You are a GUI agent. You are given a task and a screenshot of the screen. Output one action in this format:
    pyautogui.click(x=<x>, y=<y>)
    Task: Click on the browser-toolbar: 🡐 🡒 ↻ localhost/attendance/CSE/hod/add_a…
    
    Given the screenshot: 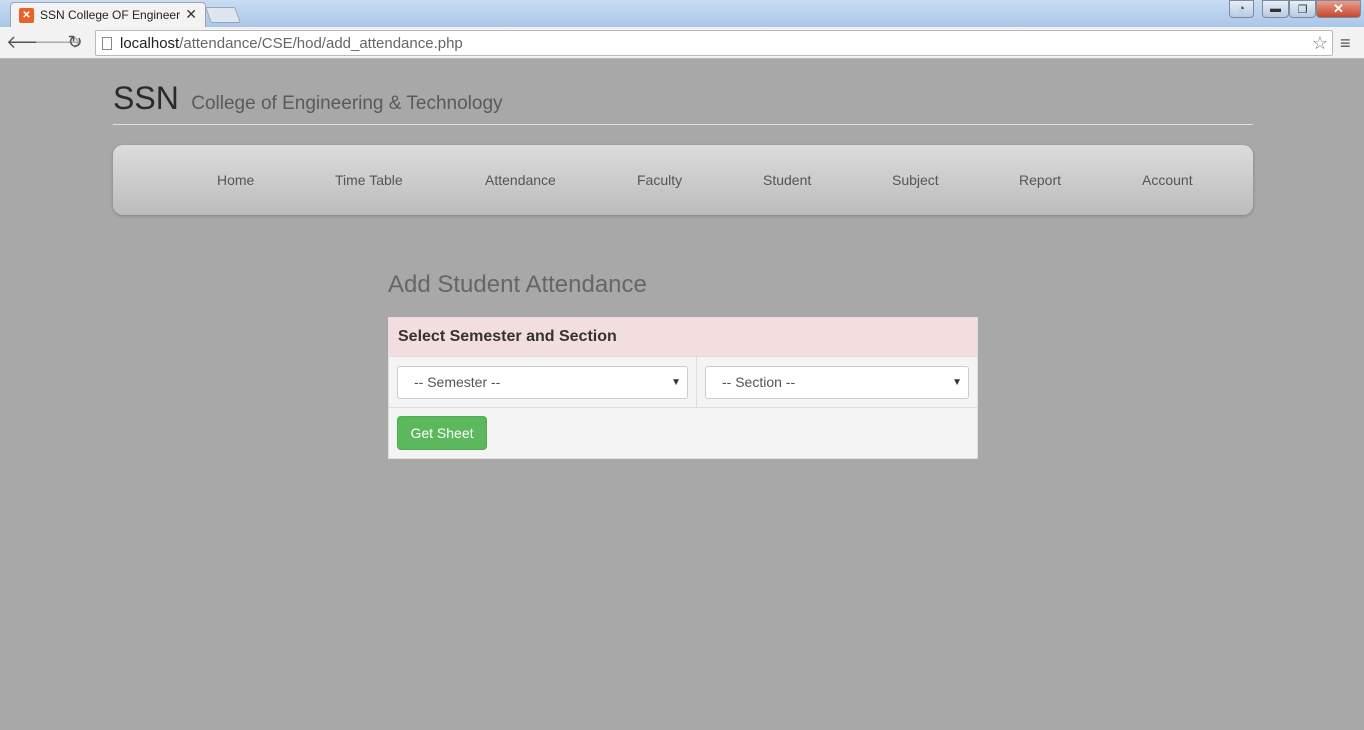 What is the action you would take?
    pyautogui.click(x=682, y=43)
    